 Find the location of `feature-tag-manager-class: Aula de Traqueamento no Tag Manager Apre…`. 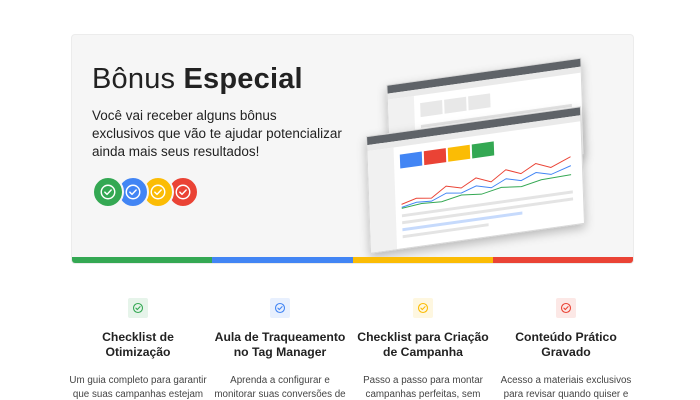

feature-tag-manager-class: Aula de Traqueamento no Tag Manager Apre… is located at coordinates (280, 349).